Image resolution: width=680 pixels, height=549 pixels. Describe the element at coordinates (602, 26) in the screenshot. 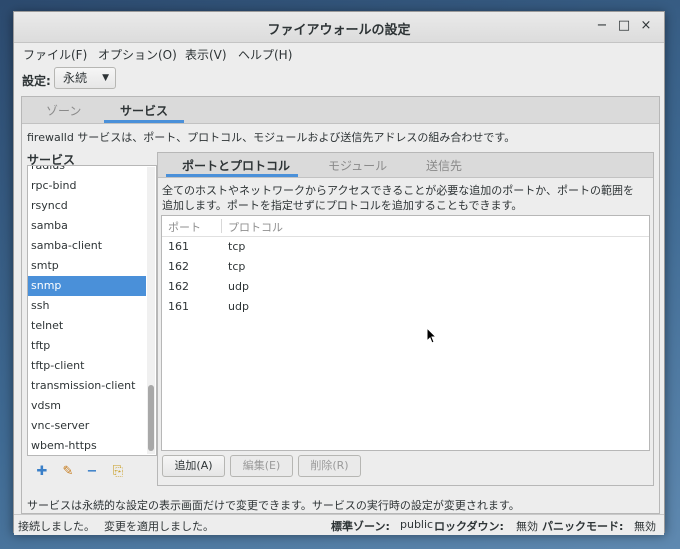

I see `minimize-button: −` at that location.